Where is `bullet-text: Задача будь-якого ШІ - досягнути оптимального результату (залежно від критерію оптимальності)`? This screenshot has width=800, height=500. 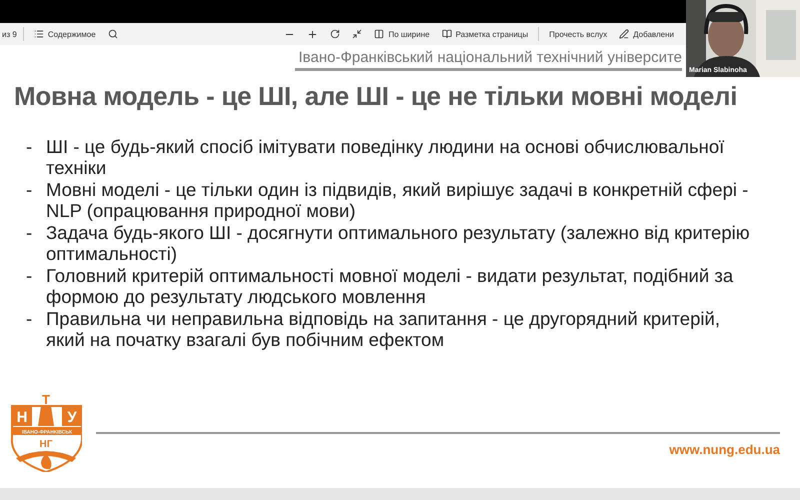
bullet-text: Задача будь-якого ШІ - досягнути оптимального результату (залежно від критерію оптимальності) is located at coordinates (398, 243).